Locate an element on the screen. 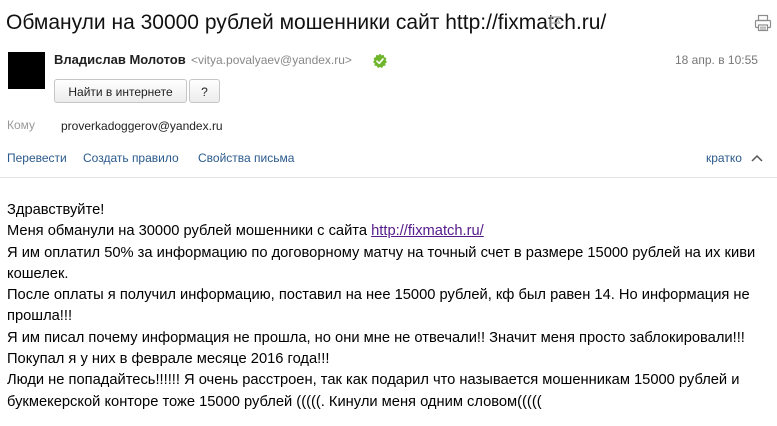 This screenshot has height=426, width=777. sender-email: <vitya.povalyaev@yandex.ru> is located at coordinates (271, 60).